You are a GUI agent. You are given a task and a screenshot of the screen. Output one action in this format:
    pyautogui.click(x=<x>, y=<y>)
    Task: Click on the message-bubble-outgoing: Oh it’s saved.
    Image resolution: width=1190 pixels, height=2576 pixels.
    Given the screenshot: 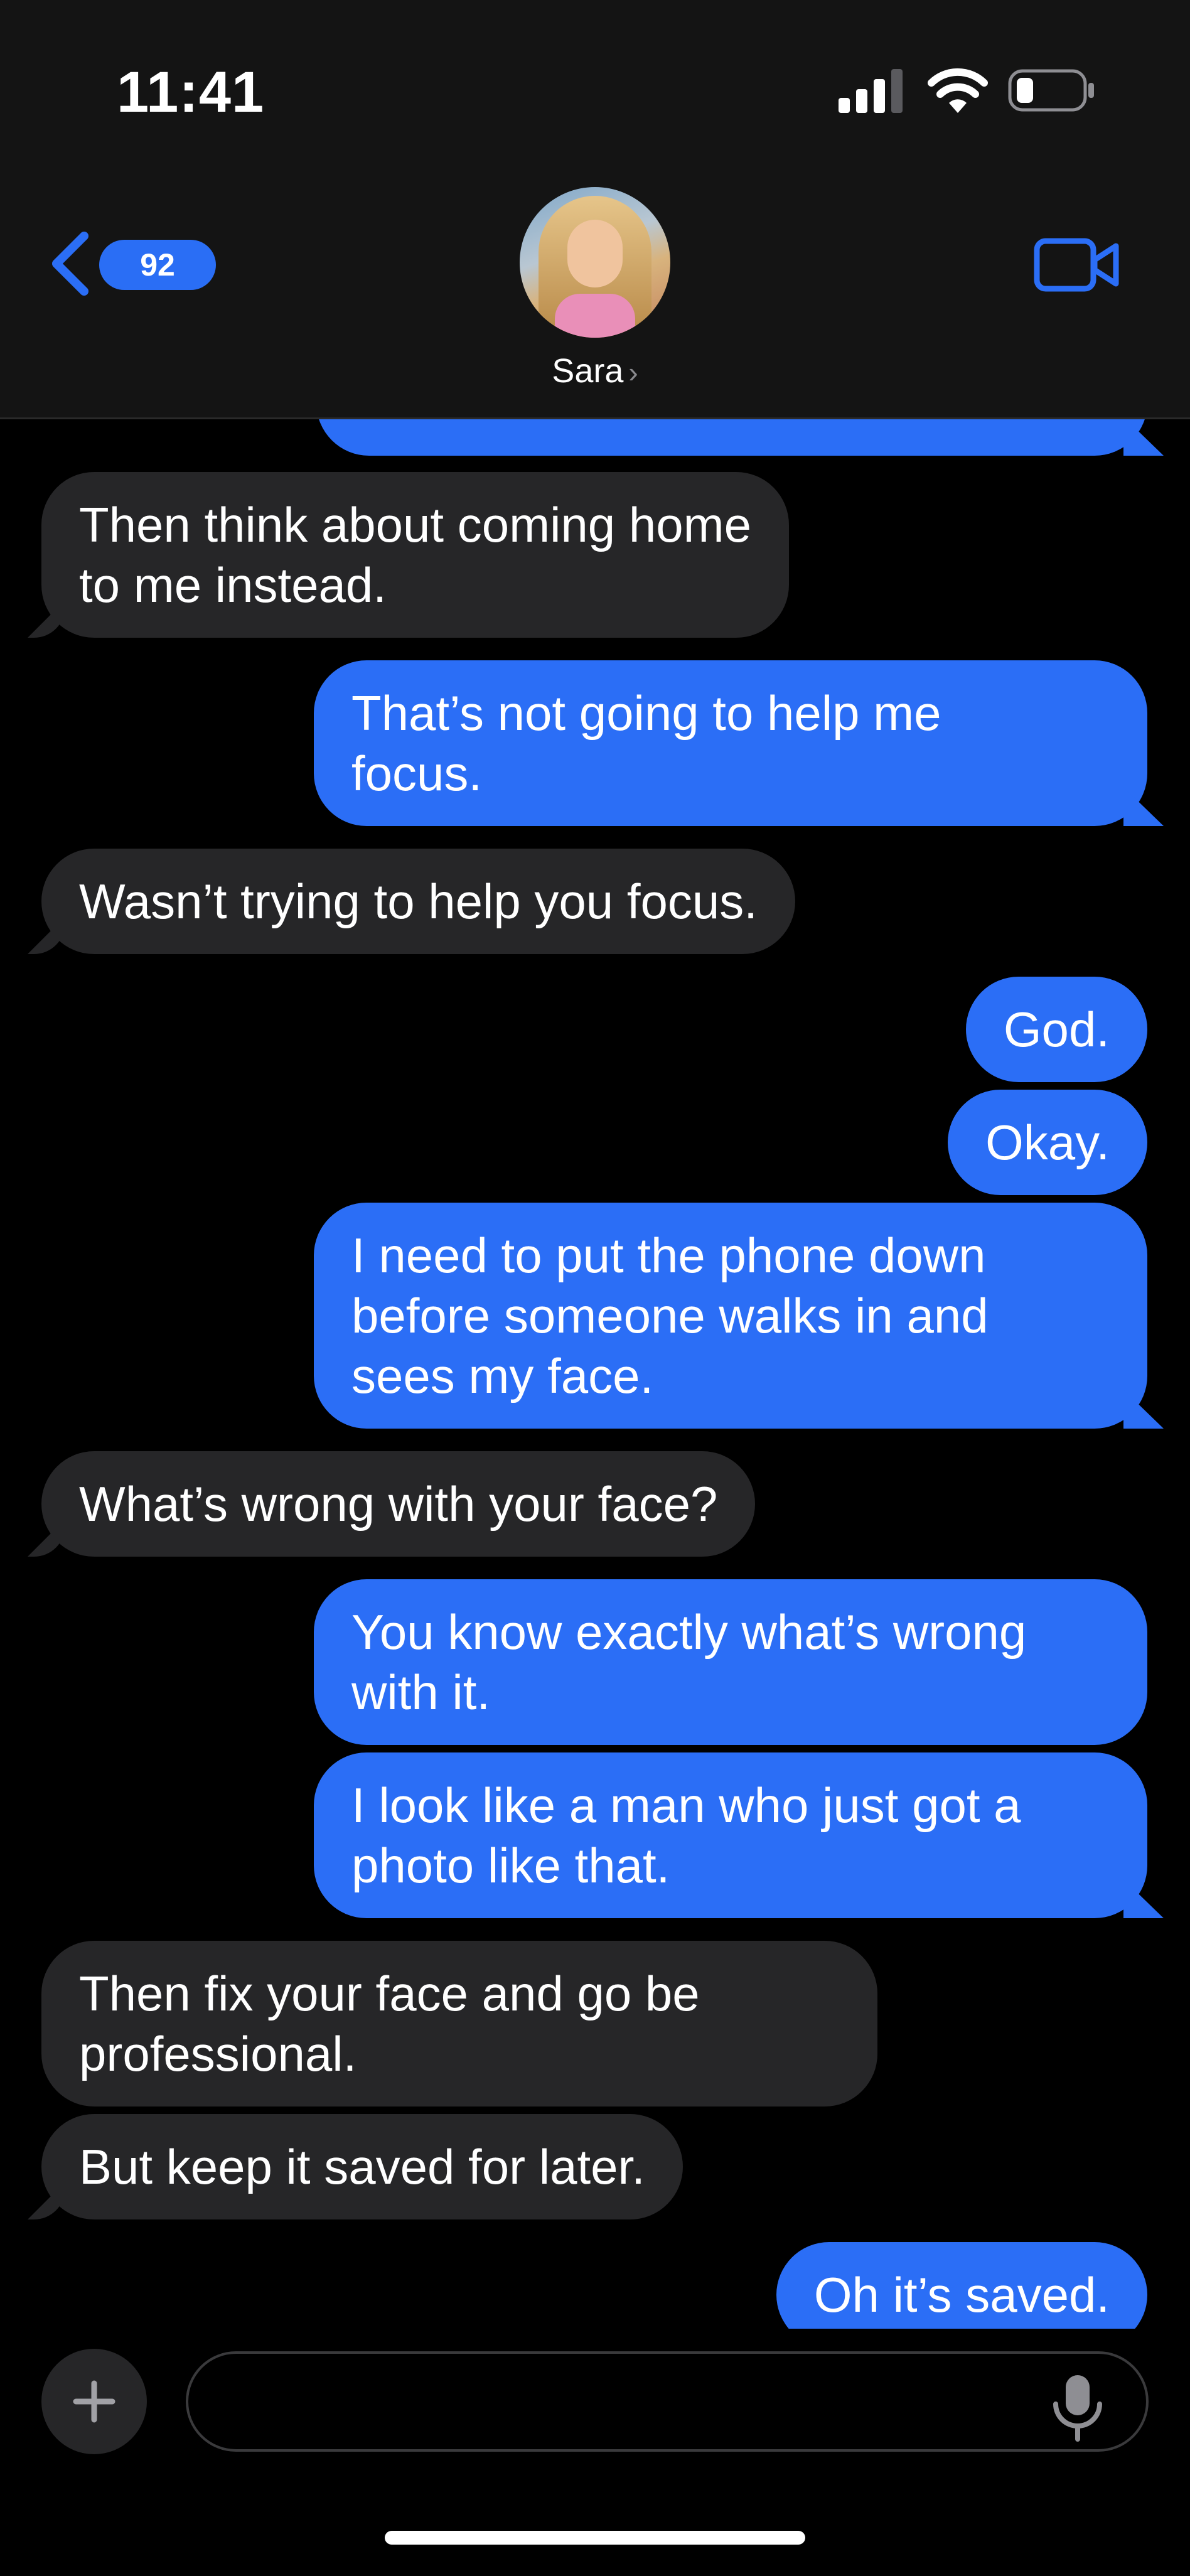 What is the action you would take?
    pyautogui.click(x=962, y=2285)
    